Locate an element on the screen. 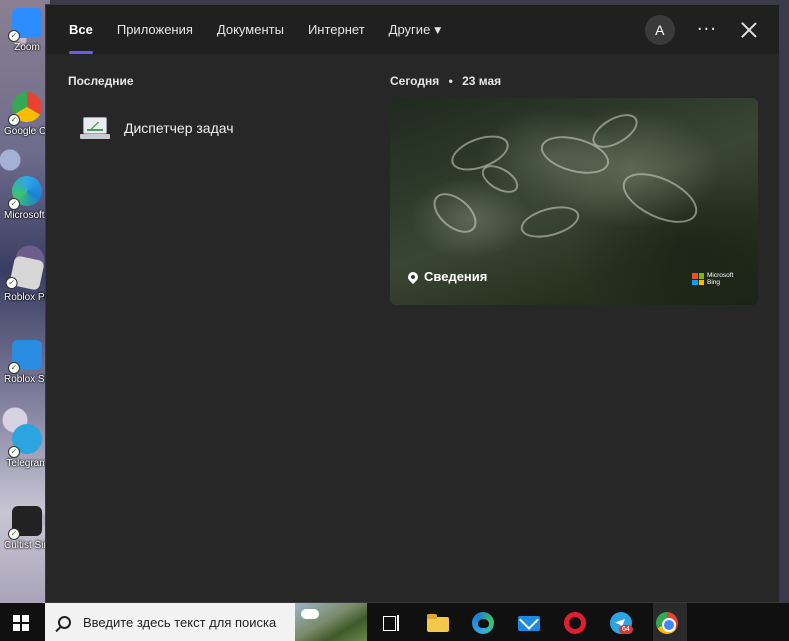 The width and height of the screenshot is (789, 641). tab-apps: Приложения is located at coordinates (155, 29).